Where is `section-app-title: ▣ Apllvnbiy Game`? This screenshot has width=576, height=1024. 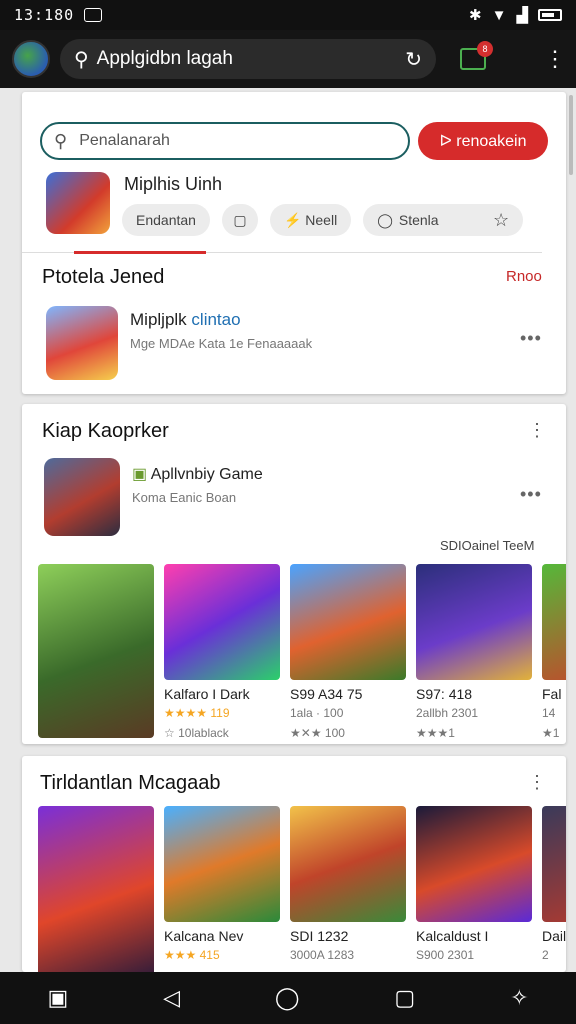 section-app-title: ▣ Apllvnbiy Game is located at coordinates (197, 474).